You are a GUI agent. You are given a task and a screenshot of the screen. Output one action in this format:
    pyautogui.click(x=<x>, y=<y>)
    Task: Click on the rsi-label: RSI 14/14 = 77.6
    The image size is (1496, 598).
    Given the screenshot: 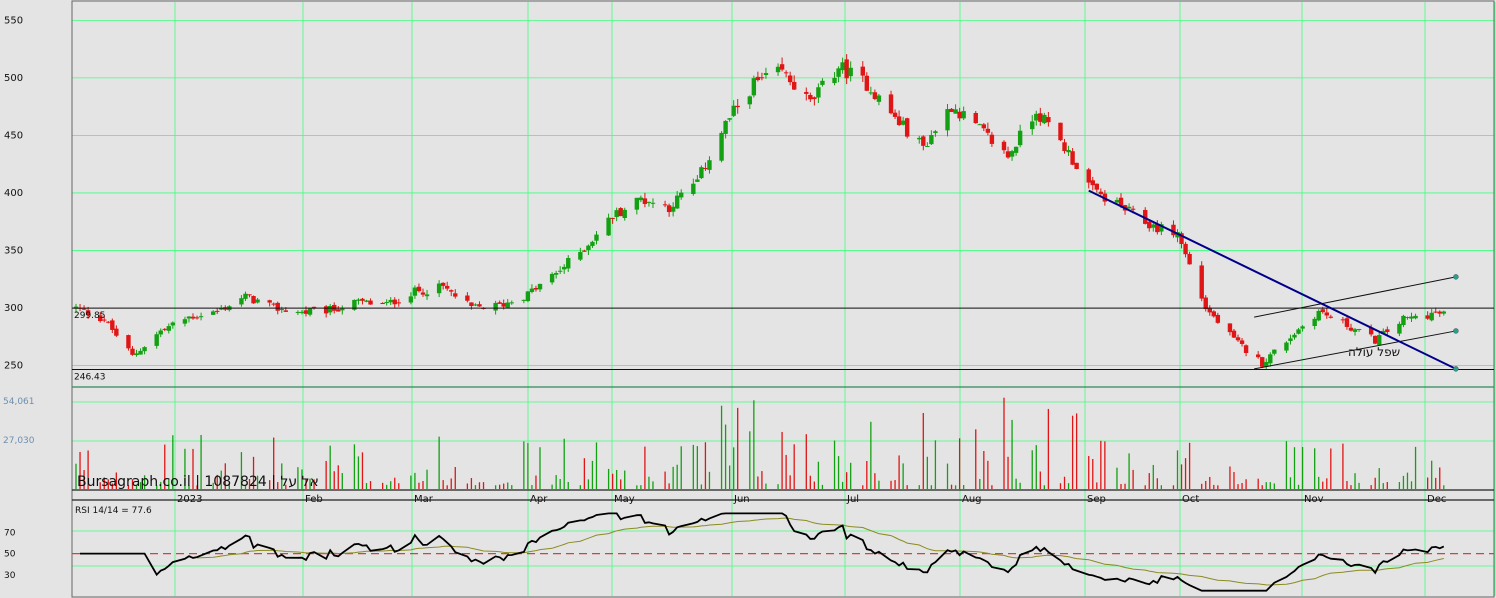 What is the action you would take?
    pyautogui.click(x=113, y=511)
    